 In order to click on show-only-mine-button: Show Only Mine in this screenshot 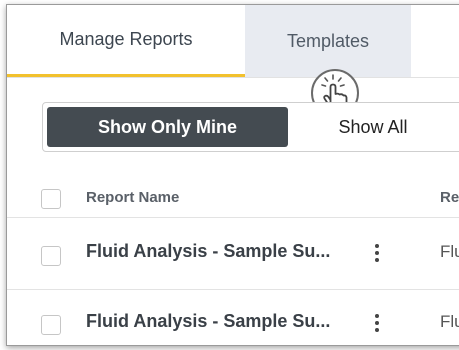, I will do `click(167, 127)`.